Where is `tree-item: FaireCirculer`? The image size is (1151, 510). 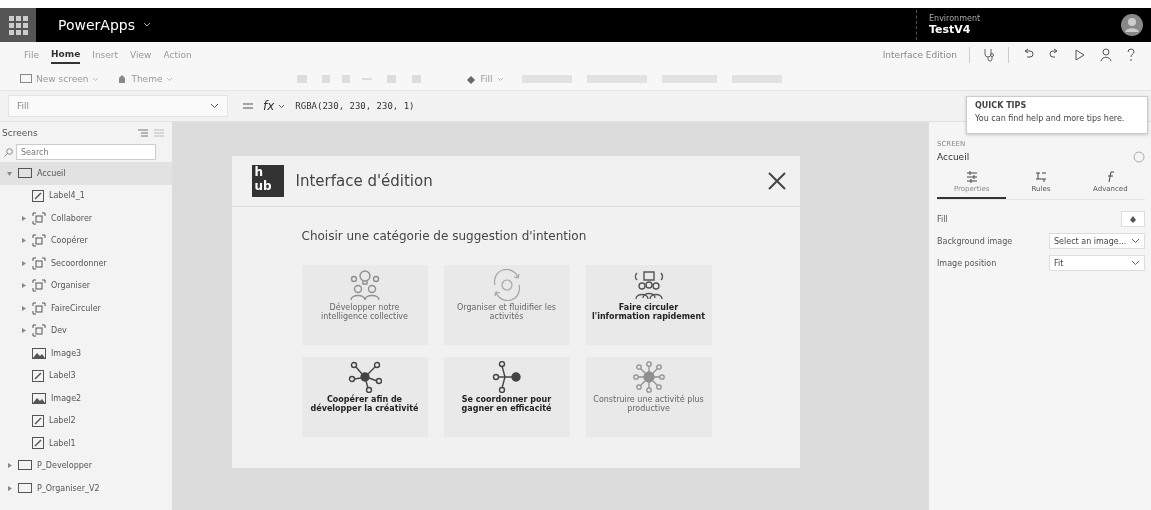
tree-item: FaireCirculer is located at coordinates (76, 308).